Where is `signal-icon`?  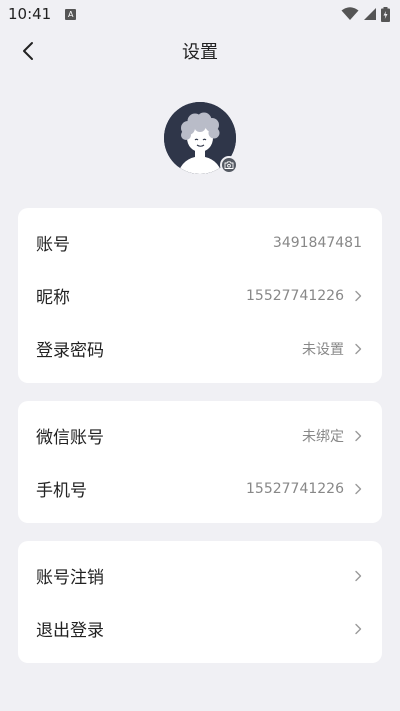 signal-icon is located at coordinates (370, 14).